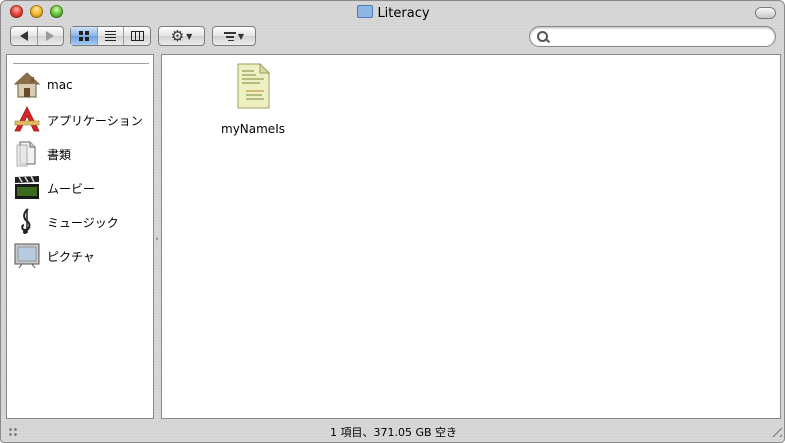 The width and height of the screenshot is (785, 443). What do you see at coordinates (253, 129) in the screenshot?
I see `file-name-label: myNameIs` at bounding box center [253, 129].